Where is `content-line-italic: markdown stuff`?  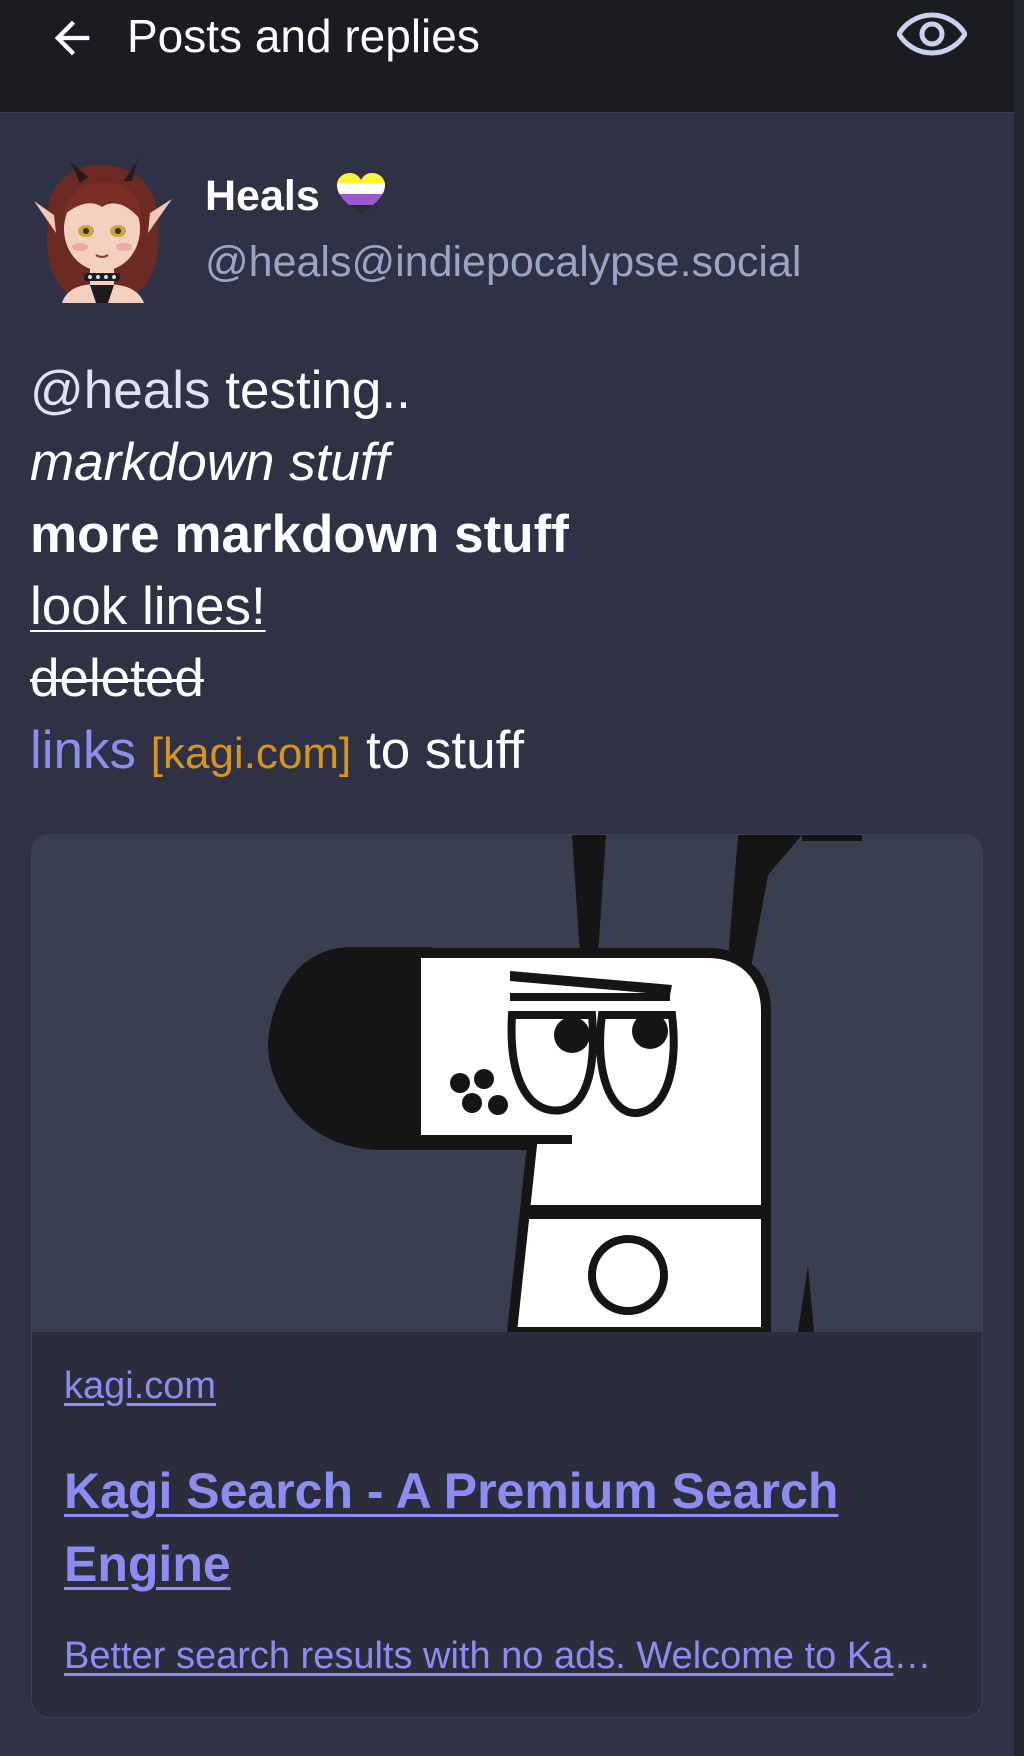 content-line-italic: markdown stuff is located at coordinates (299, 463).